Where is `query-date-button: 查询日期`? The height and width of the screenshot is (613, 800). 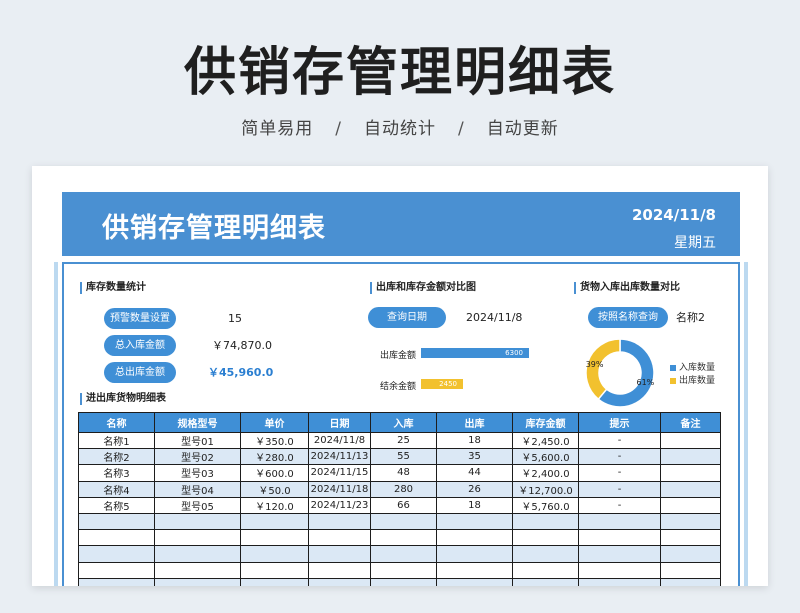 query-date-button: 查询日期 is located at coordinates (407, 317).